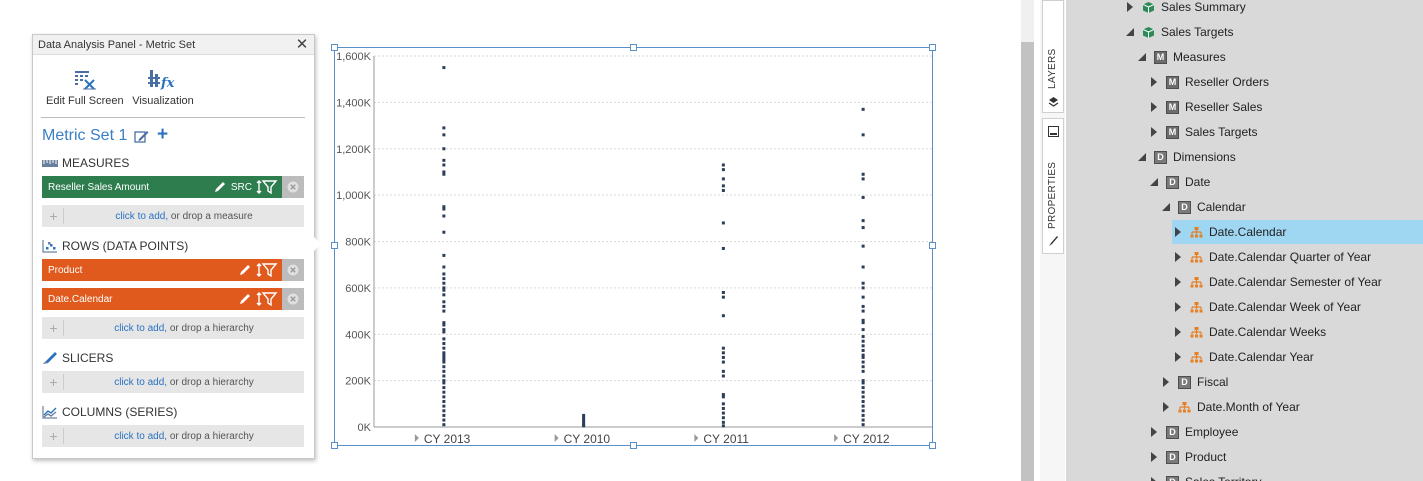  What do you see at coordinates (85, 135) in the screenshot?
I see `metric-set-title: Metric Set 1` at bounding box center [85, 135].